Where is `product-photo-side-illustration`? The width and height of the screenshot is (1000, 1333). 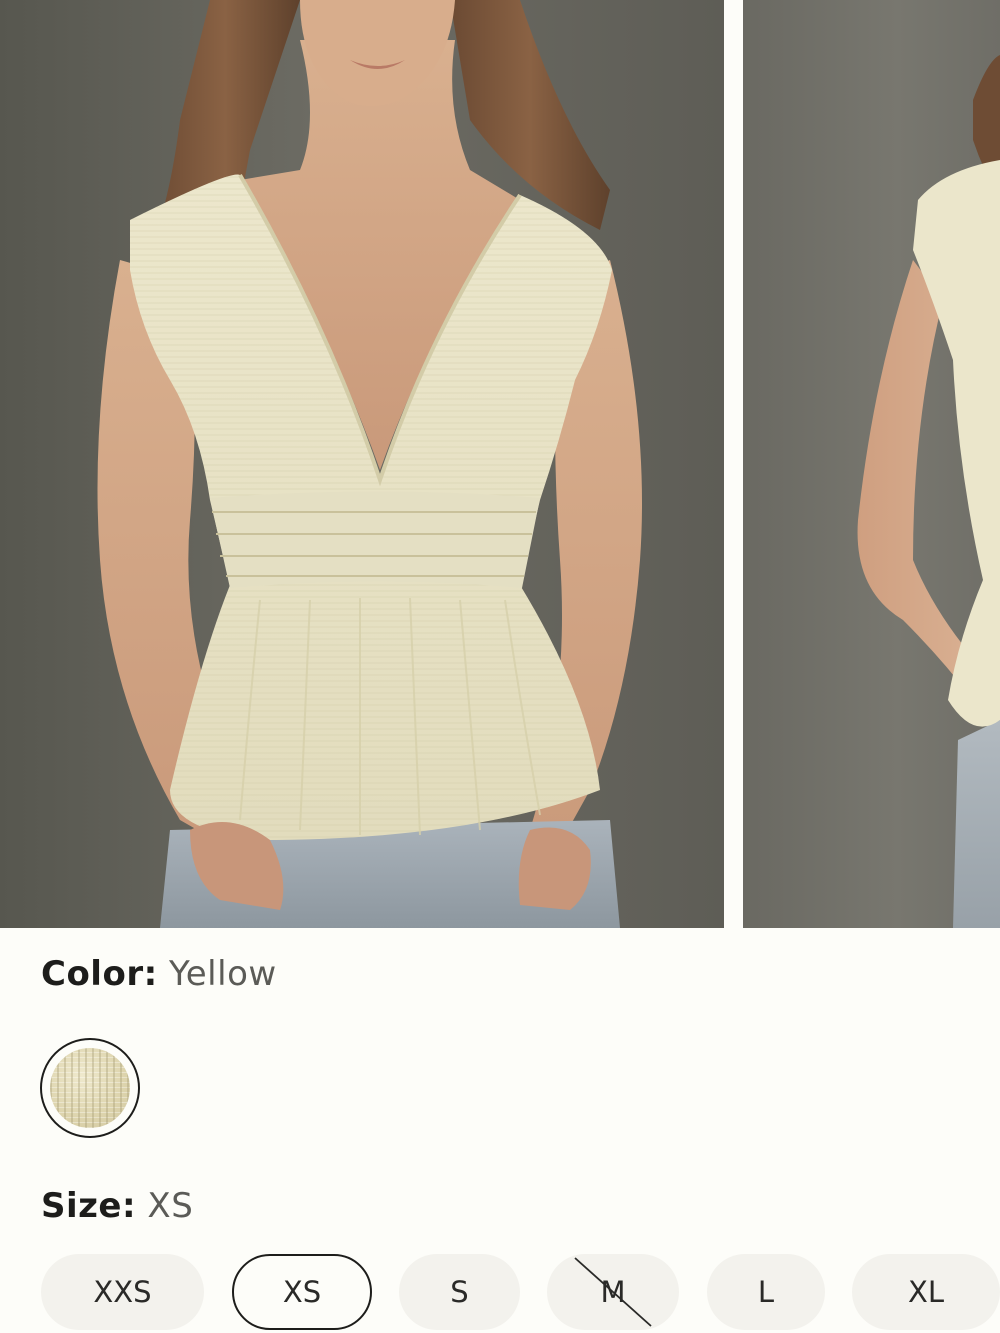
product-photo-side-illustration is located at coordinates (928, 491).